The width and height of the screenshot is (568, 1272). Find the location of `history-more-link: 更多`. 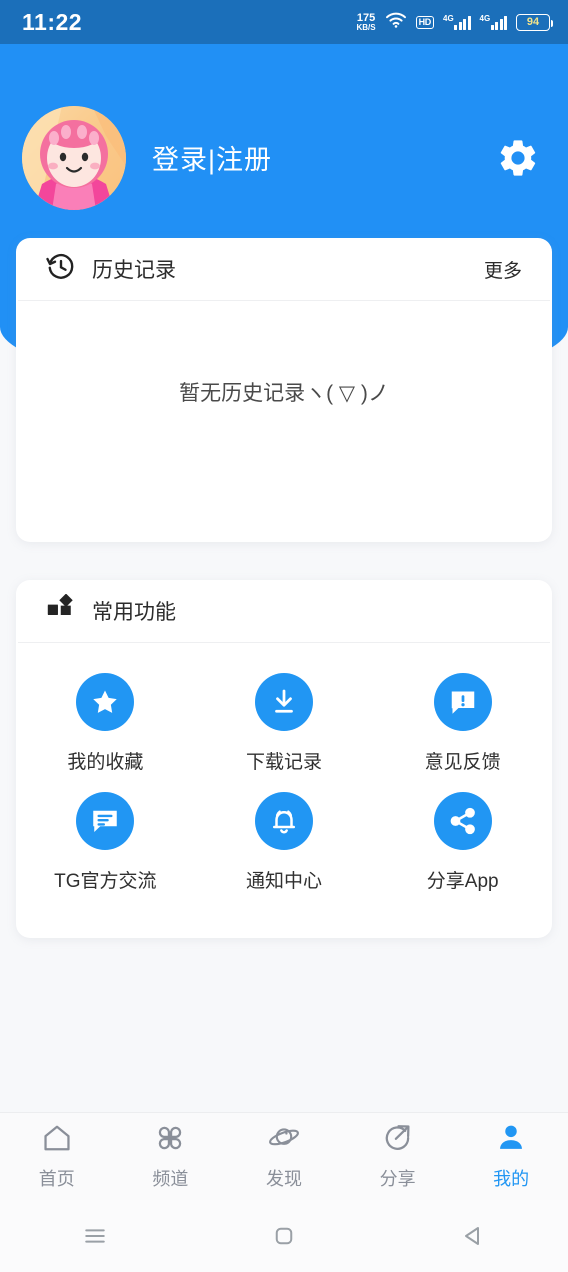

history-more-link: 更多 is located at coordinates (503, 269).